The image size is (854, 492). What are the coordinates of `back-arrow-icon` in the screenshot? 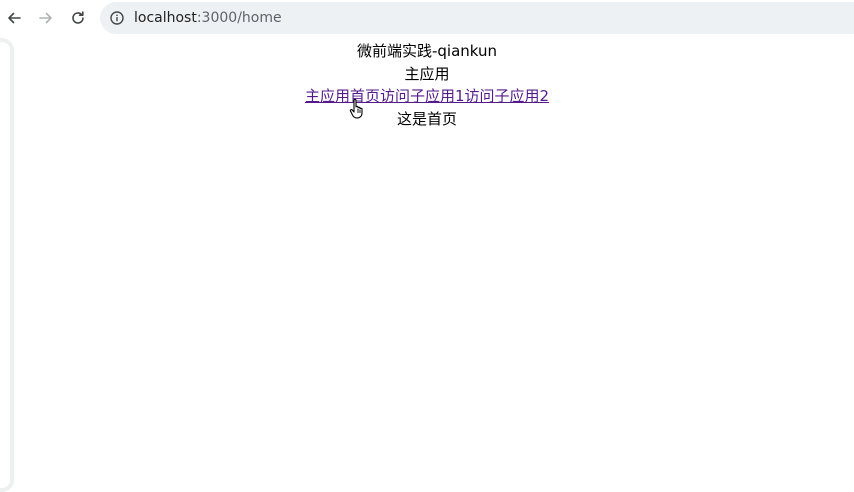 It's located at (14, 18).